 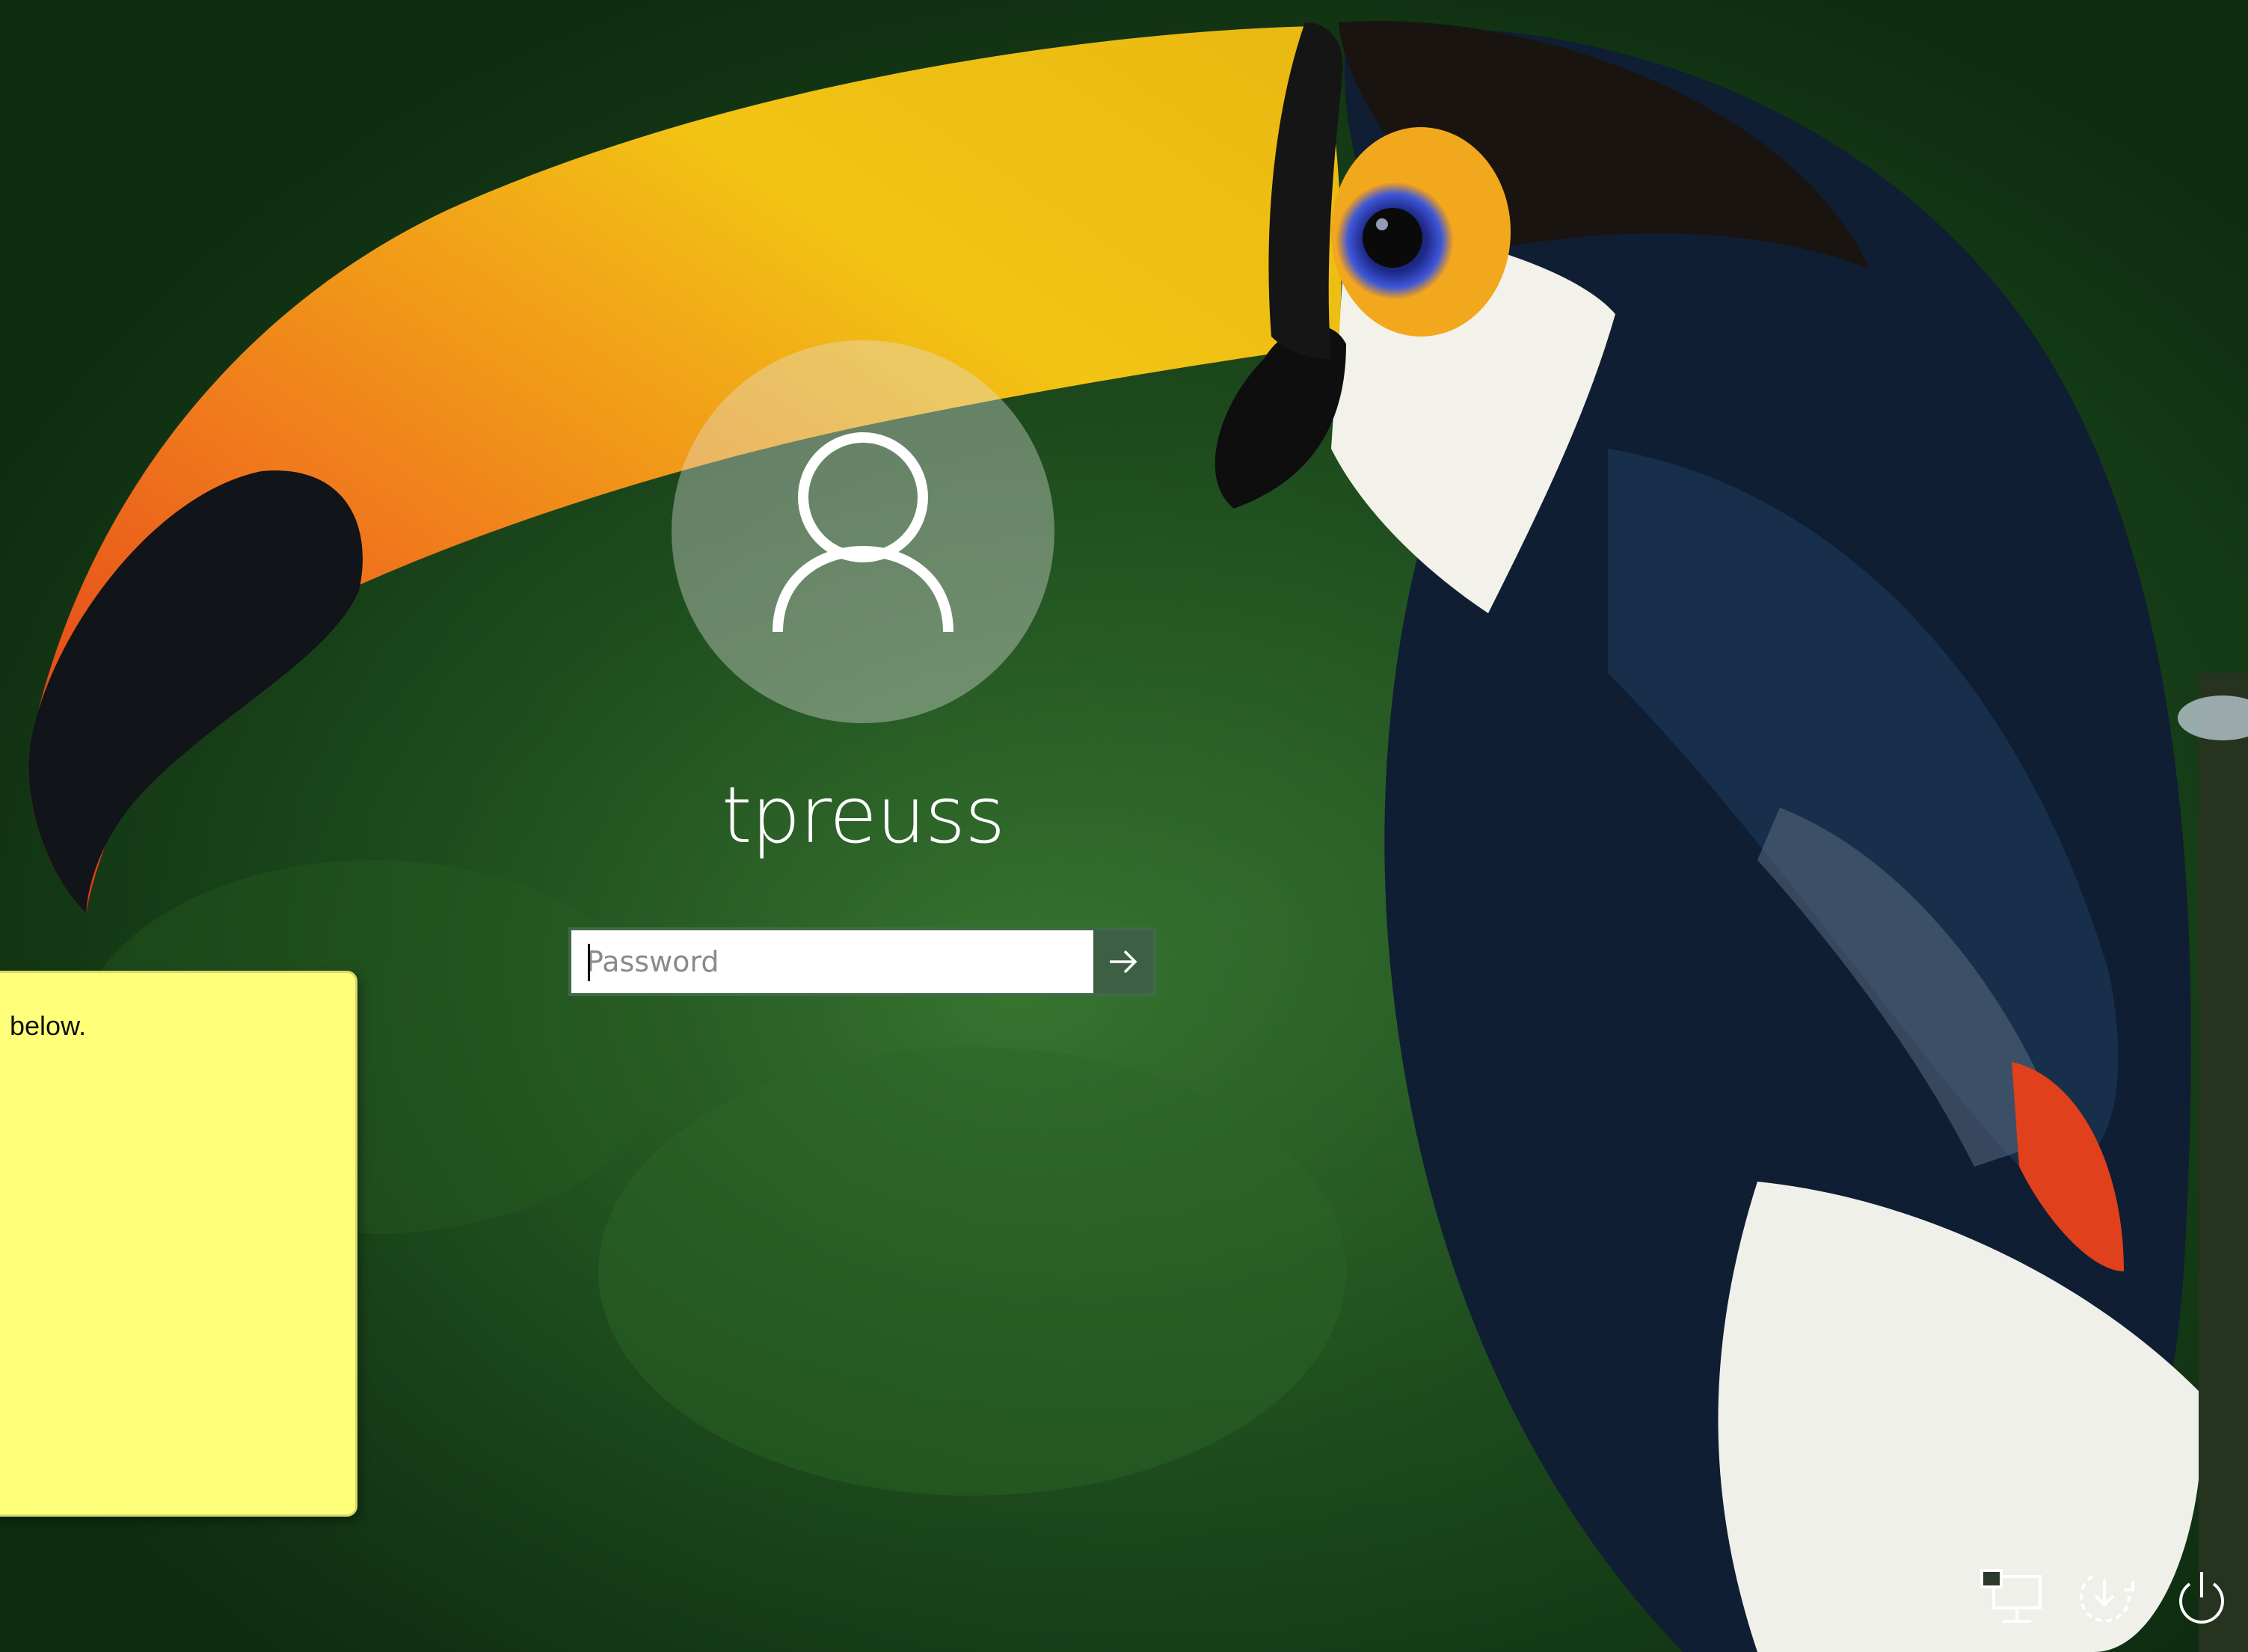 I want to click on username-label: tpreuss, so click(x=863, y=816).